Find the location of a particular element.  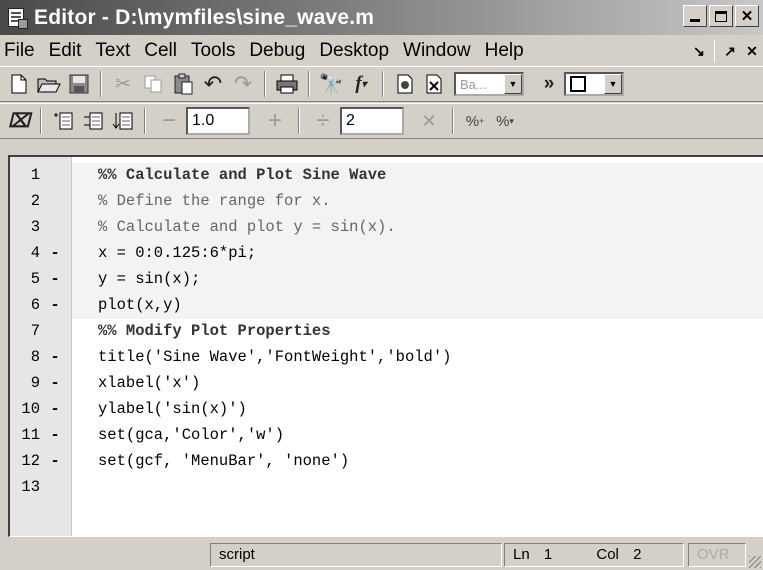

menu-tools: Tools is located at coordinates (213, 51).